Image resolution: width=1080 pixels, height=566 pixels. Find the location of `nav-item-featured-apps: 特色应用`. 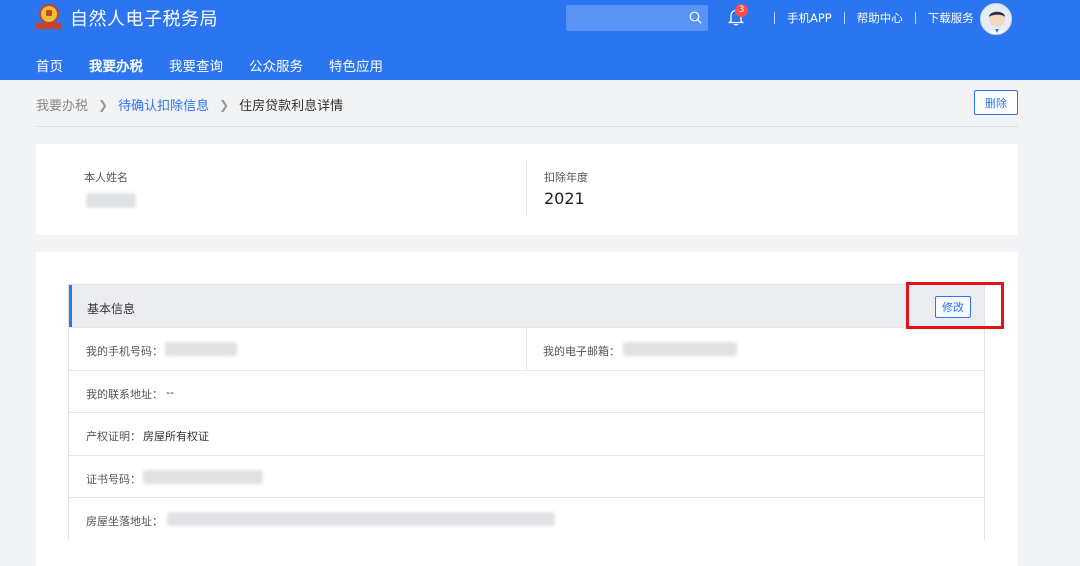

nav-item-featured-apps: 特色应用 is located at coordinates (356, 65).